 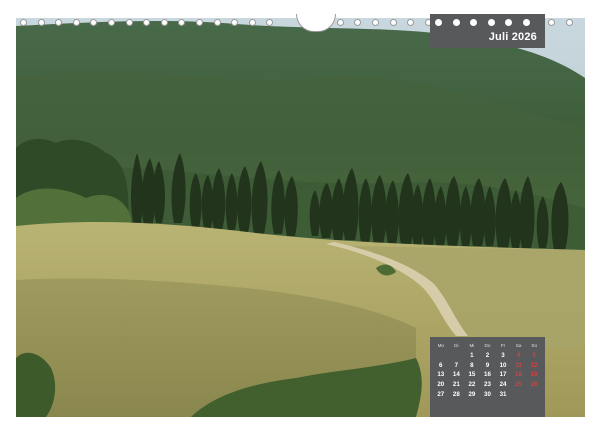 I want to click on month-title: Juli 2026, so click(x=512, y=37).